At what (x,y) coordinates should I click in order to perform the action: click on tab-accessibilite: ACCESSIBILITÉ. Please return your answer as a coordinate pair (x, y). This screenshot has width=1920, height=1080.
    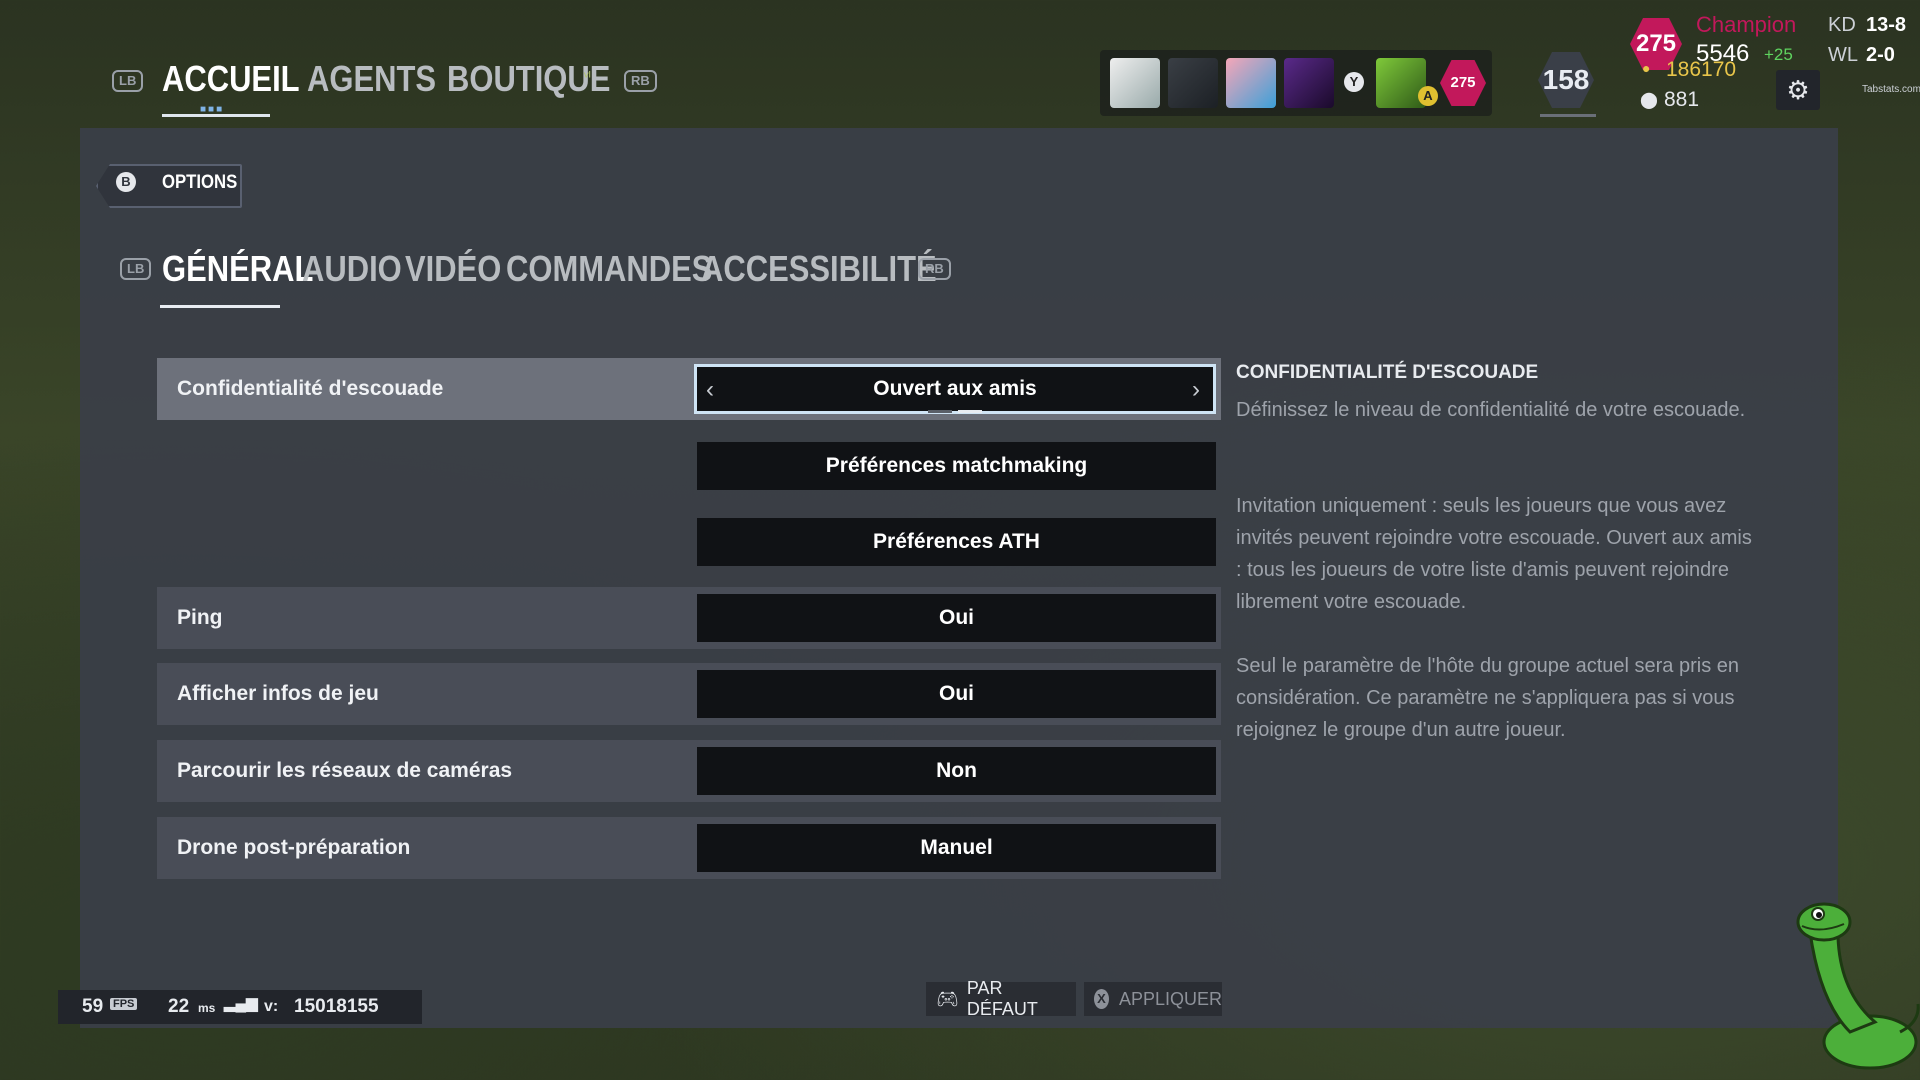
    Looking at the image, I should click on (819, 269).